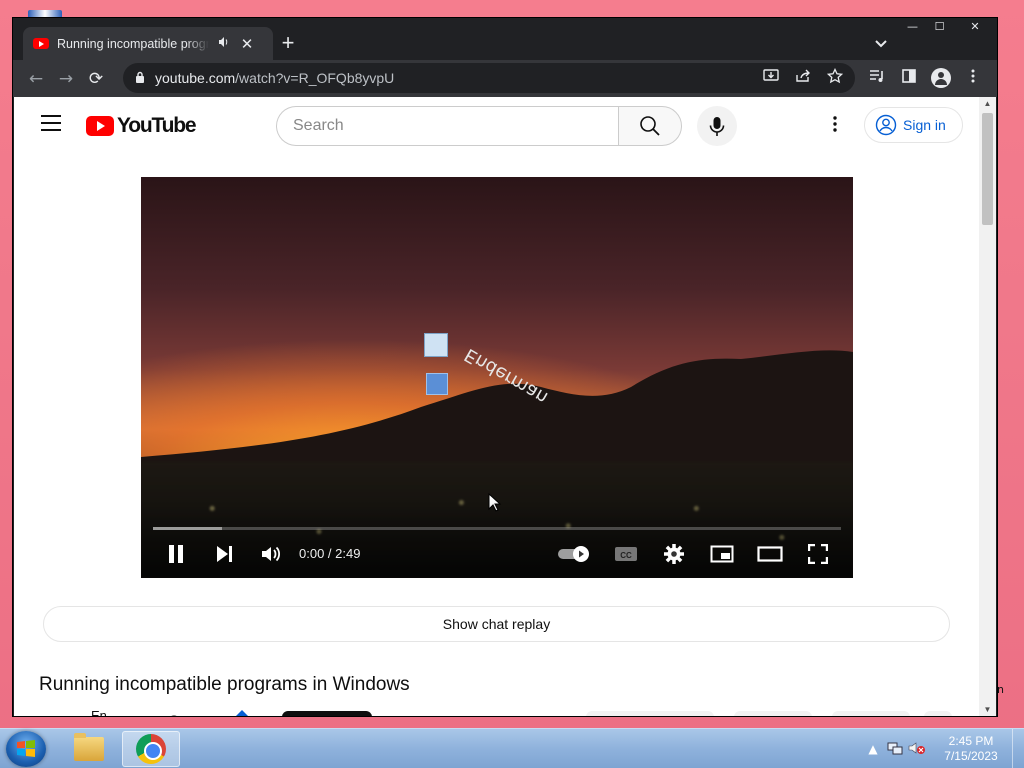  I want to click on show-desktop-button, so click(1018, 748).